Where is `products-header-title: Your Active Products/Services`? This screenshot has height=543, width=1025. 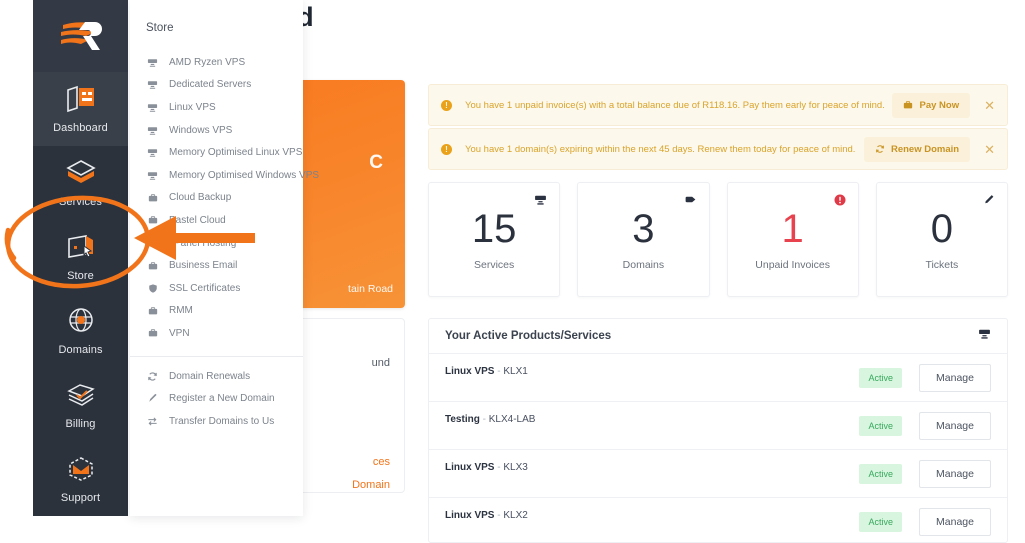
products-header-title: Your Active Products/Services is located at coordinates (528, 336).